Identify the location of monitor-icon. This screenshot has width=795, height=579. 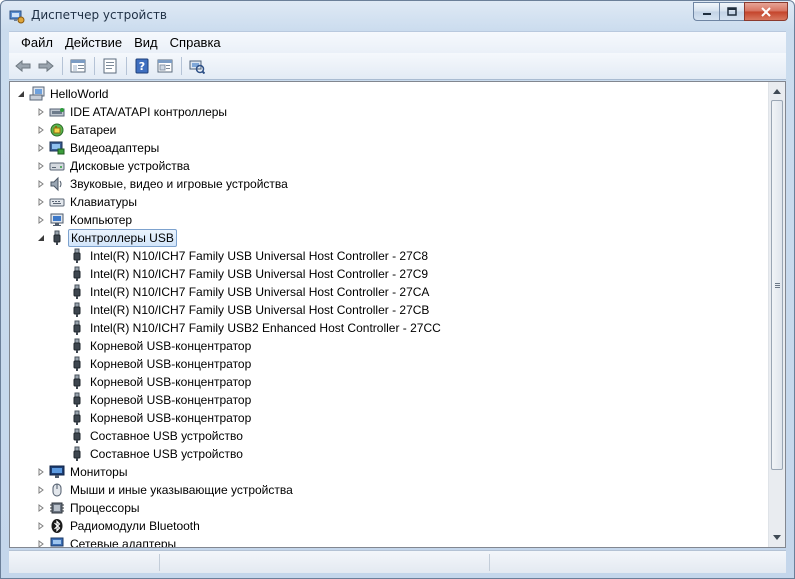
(57, 472).